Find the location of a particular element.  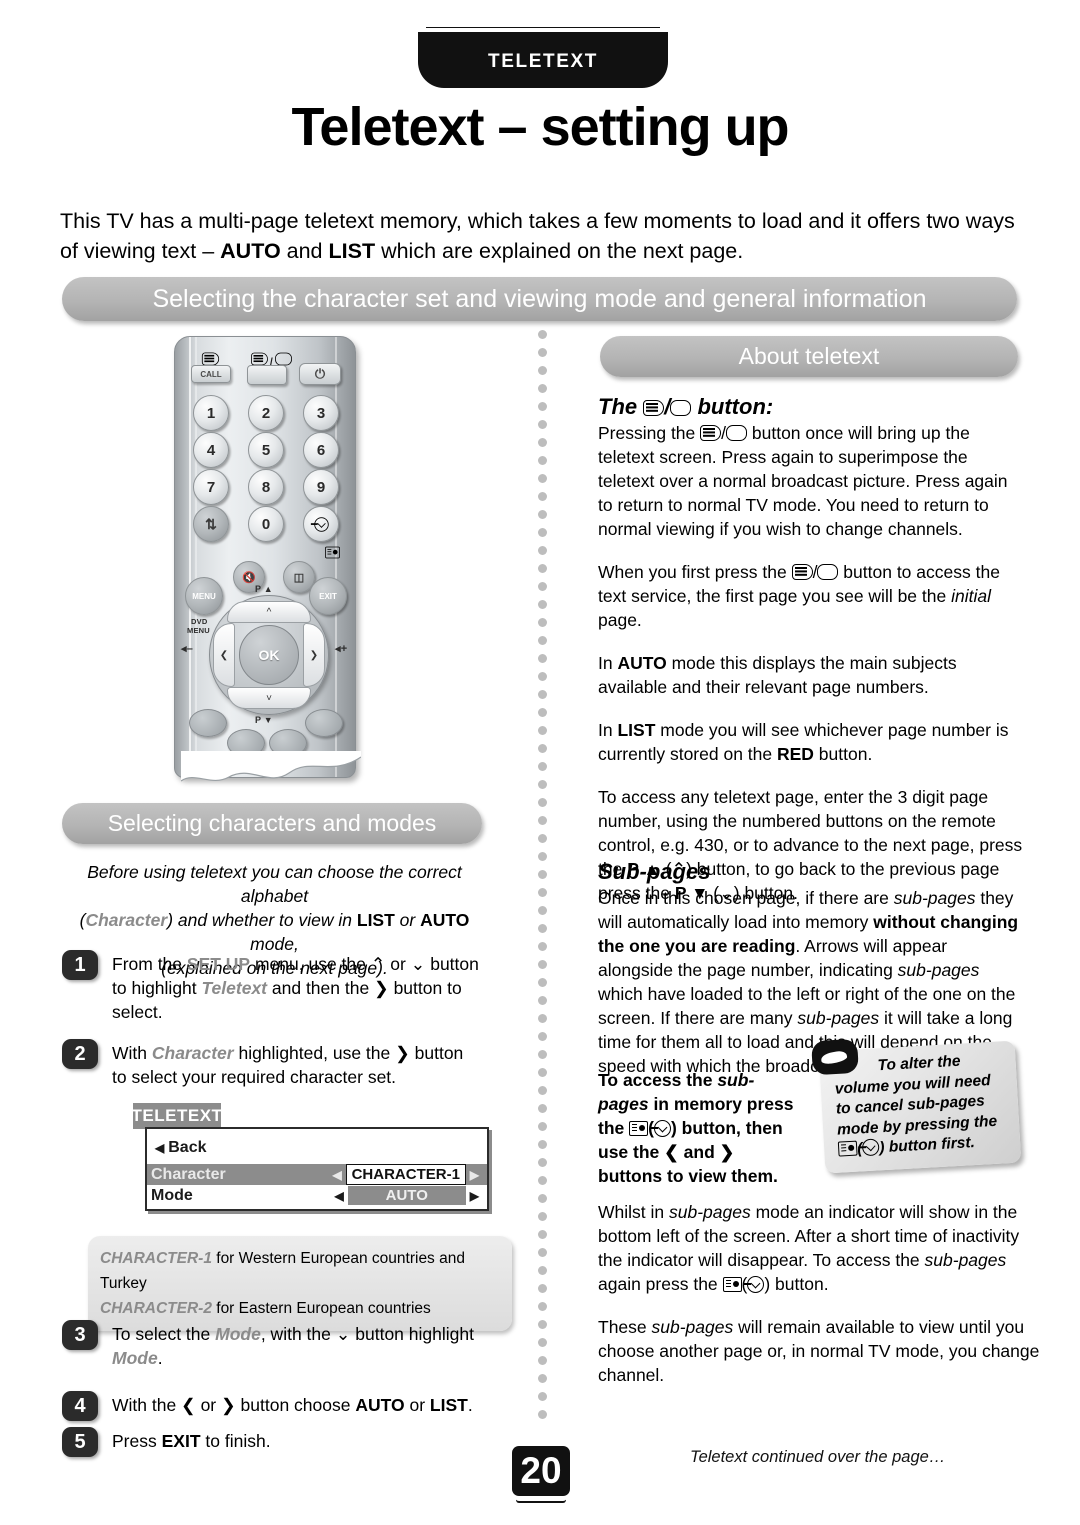

step-2-character: Character is located at coordinates (192, 1053).